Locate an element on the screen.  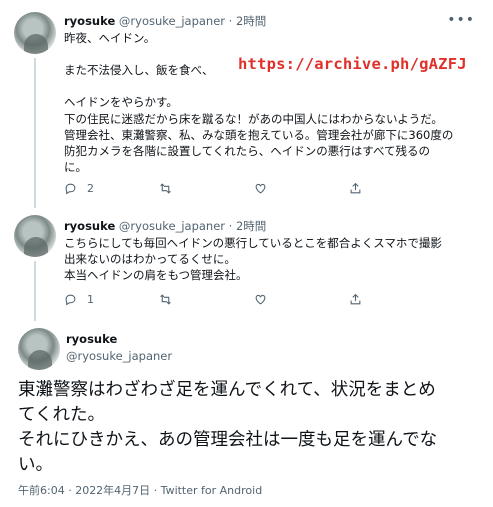
archive-url-watermark: https://archive.ph/gAZFJ is located at coordinates (352, 64).